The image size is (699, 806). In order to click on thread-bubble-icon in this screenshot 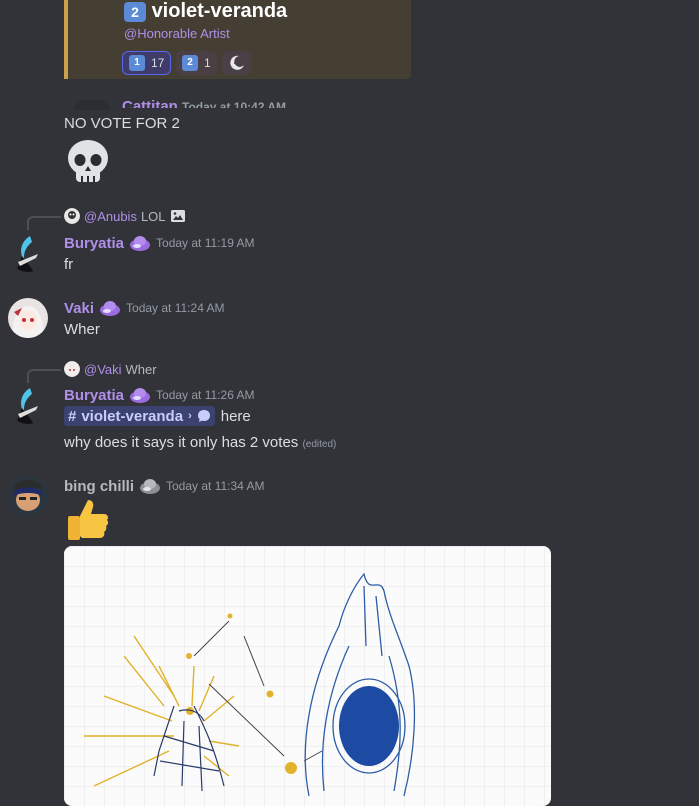, I will do `click(203, 416)`.